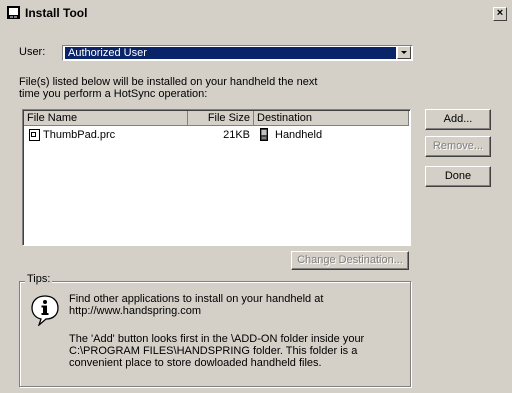  I want to click on file-name-cell: ThumbPad.prc, so click(79, 135).